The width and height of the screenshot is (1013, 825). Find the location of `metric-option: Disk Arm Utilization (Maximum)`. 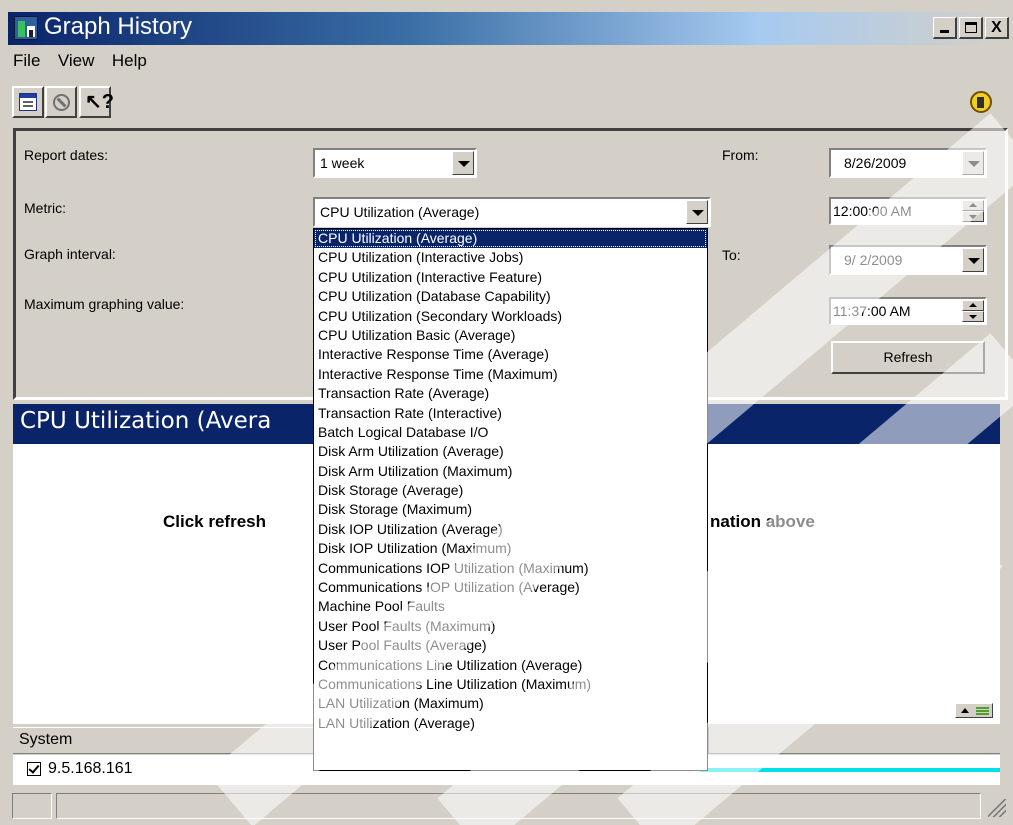

metric-option: Disk Arm Utilization (Maximum) is located at coordinates (510, 471).